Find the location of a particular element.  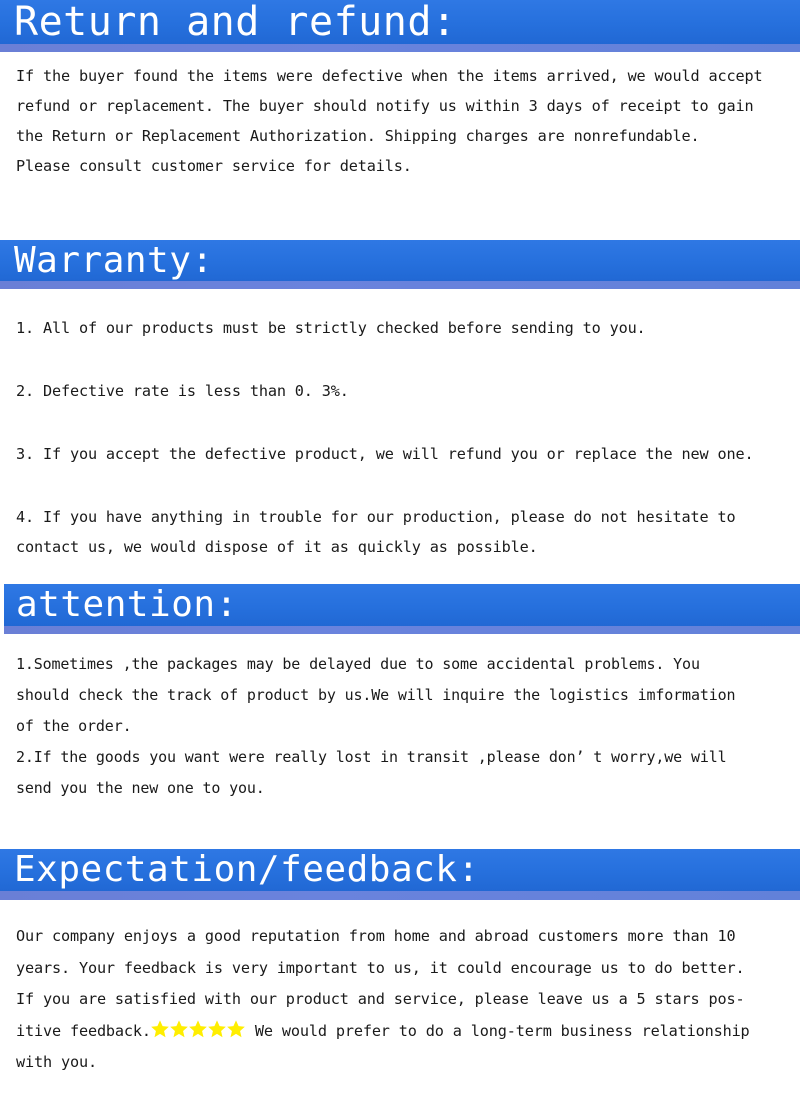

header-bar: Expectation/feedback: is located at coordinates (400, 870).